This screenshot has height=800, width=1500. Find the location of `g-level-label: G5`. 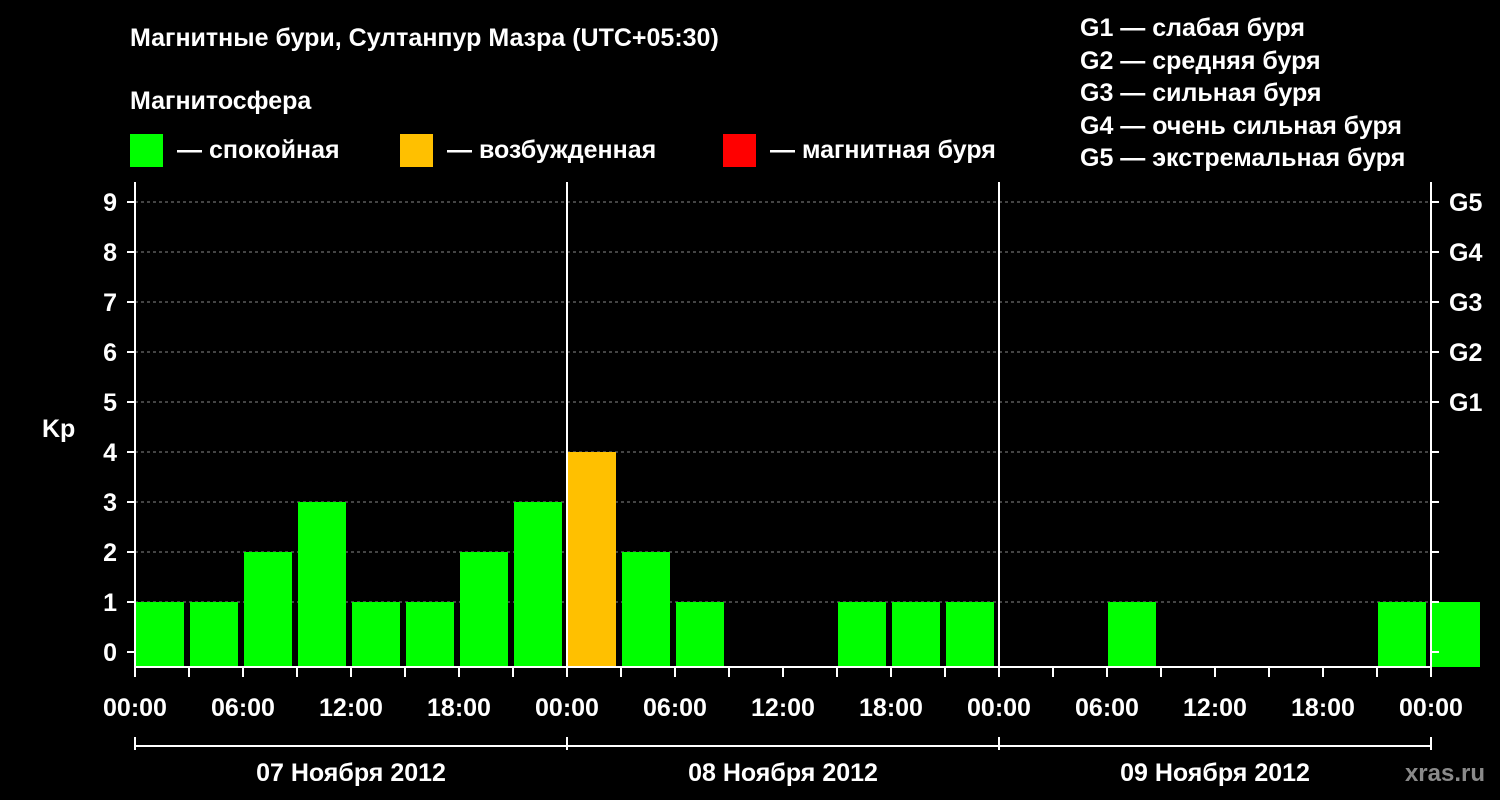

g-level-label: G5 is located at coordinates (1465, 203).